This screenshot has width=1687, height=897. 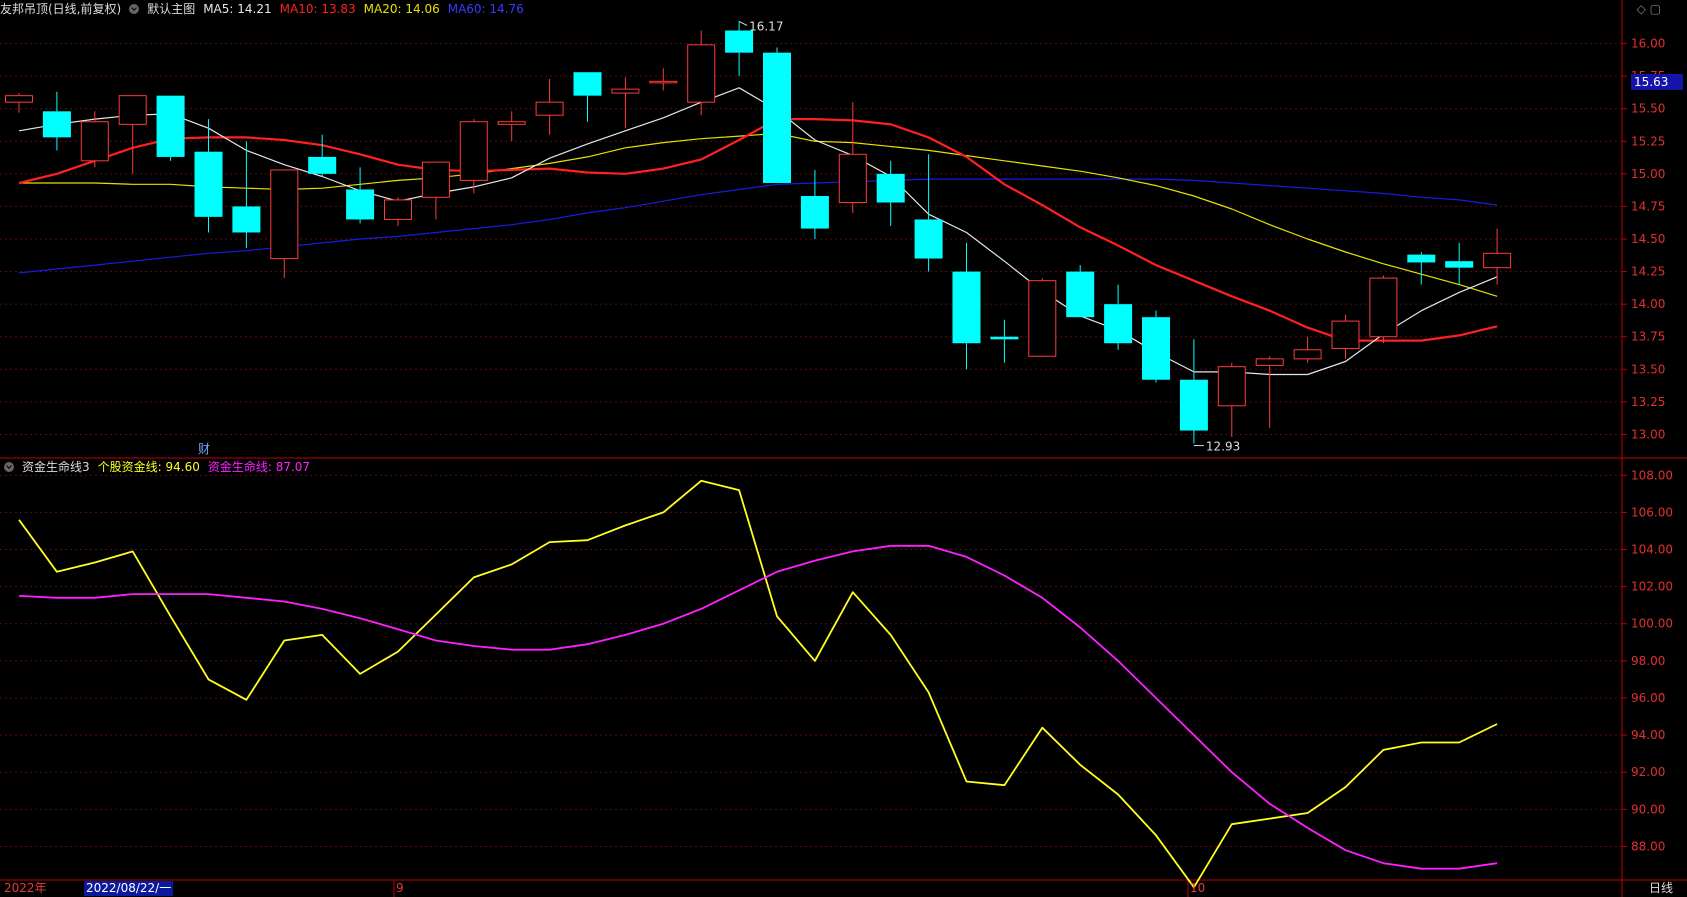 What do you see at coordinates (259, 467) in the screenshot?
I see `life-line-legend: 资金生命线: 87.07` at bounding box center [259, 467].